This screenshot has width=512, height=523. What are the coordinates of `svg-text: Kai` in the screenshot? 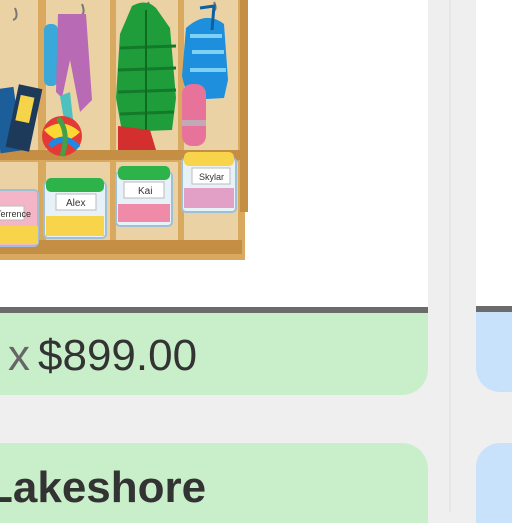 It's located at (145, 191).